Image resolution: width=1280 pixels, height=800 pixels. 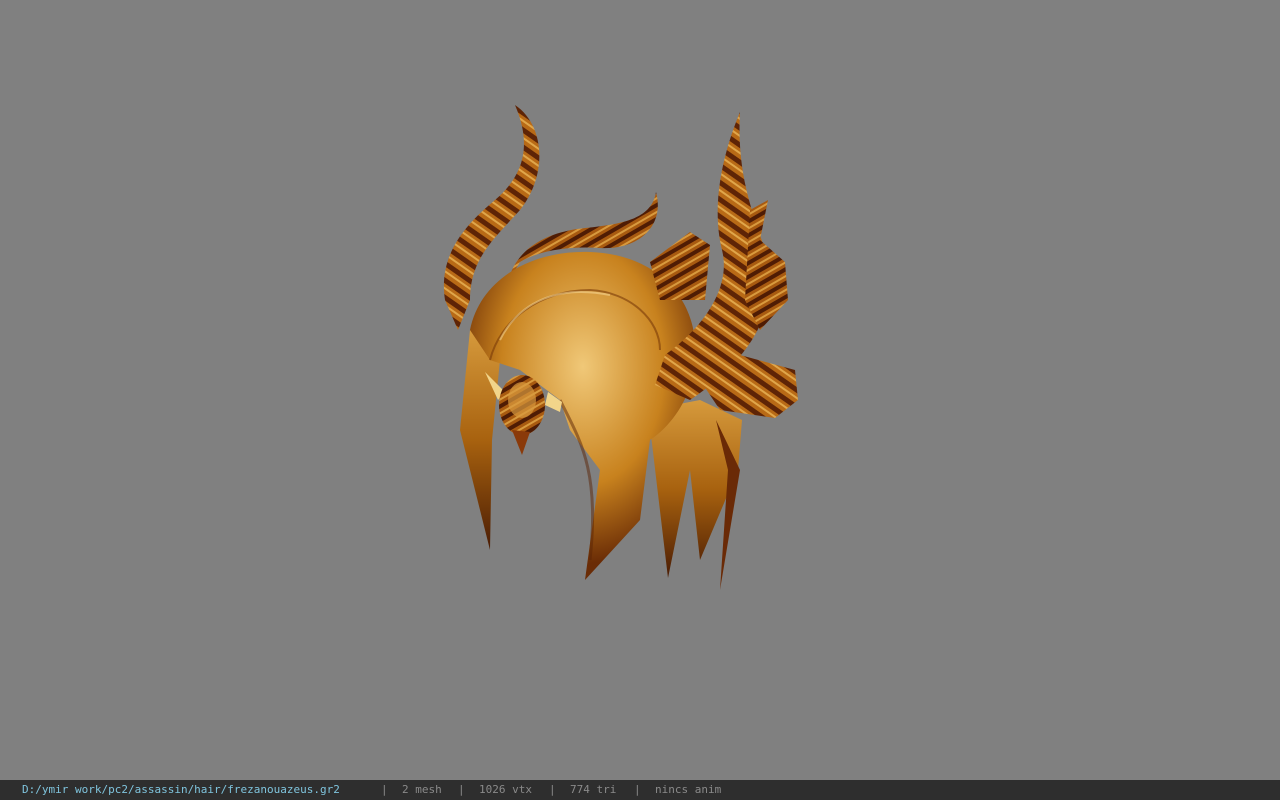 I want to click on anim-status: nincs anim, so click(x=688, y=789).